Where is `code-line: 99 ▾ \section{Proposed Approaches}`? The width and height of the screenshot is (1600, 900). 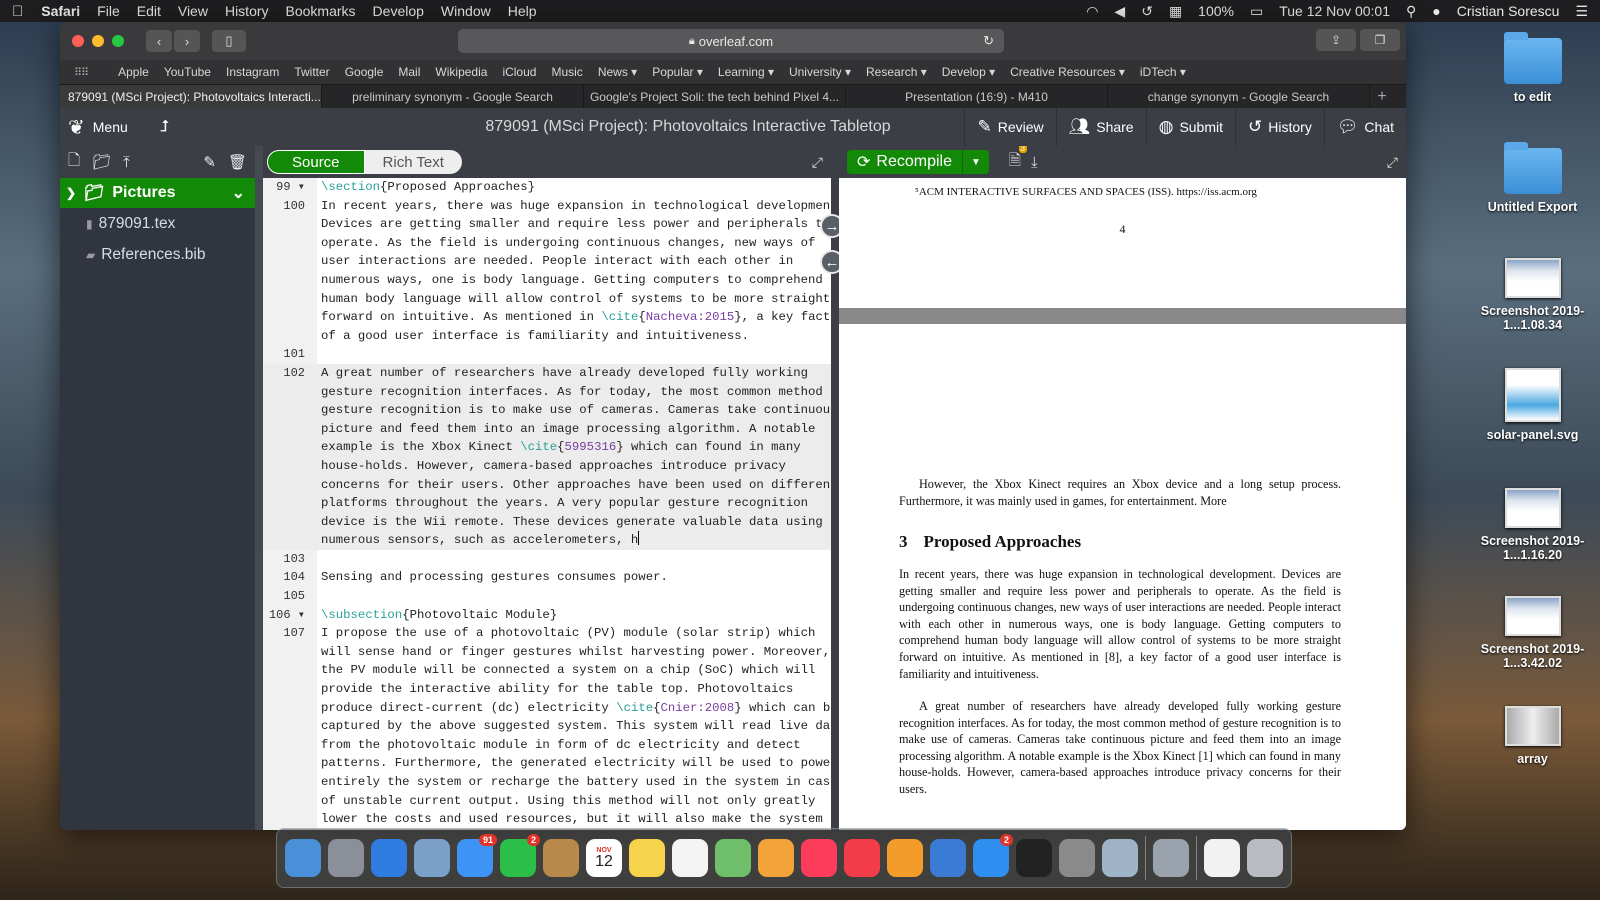
code-line: 99 ▾ \section{Proposed Approaches} is located at coordinates (547, 187).